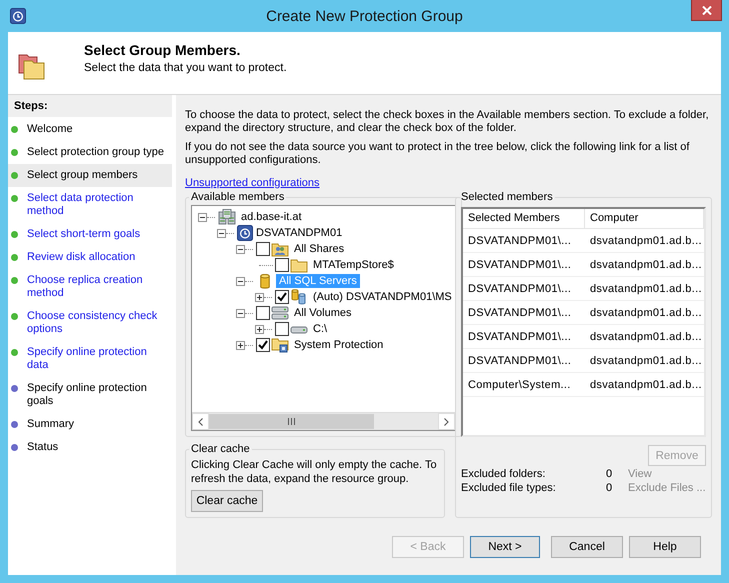 The height and width of the screenshot is (583, 729). What do you see at coordinates (90, 106) in the screenshot?
I see `steps-heading: Steps:` at bounding box center [90, 106].